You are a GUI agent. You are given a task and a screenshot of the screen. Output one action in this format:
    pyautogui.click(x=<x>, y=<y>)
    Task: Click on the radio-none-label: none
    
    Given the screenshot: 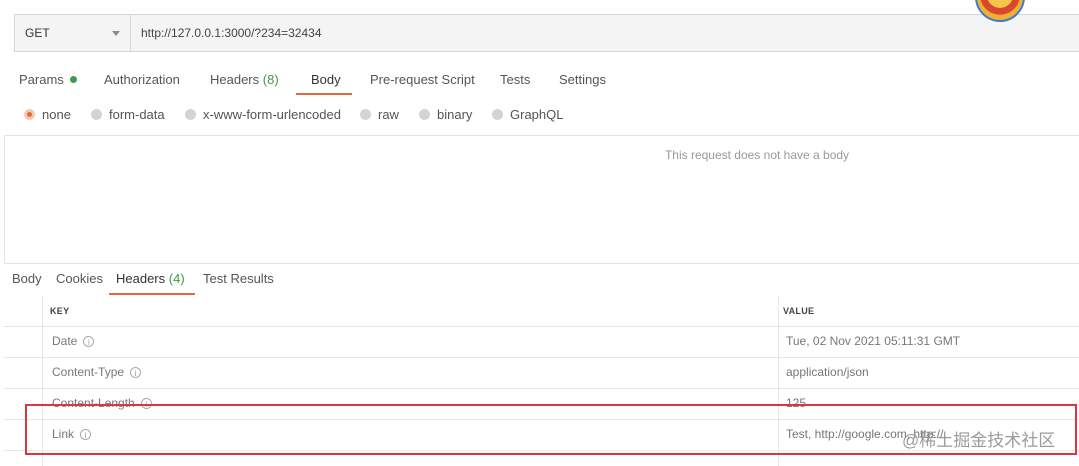 What is the action you would take?
    pyautogui.click(x=56, y=114)
    